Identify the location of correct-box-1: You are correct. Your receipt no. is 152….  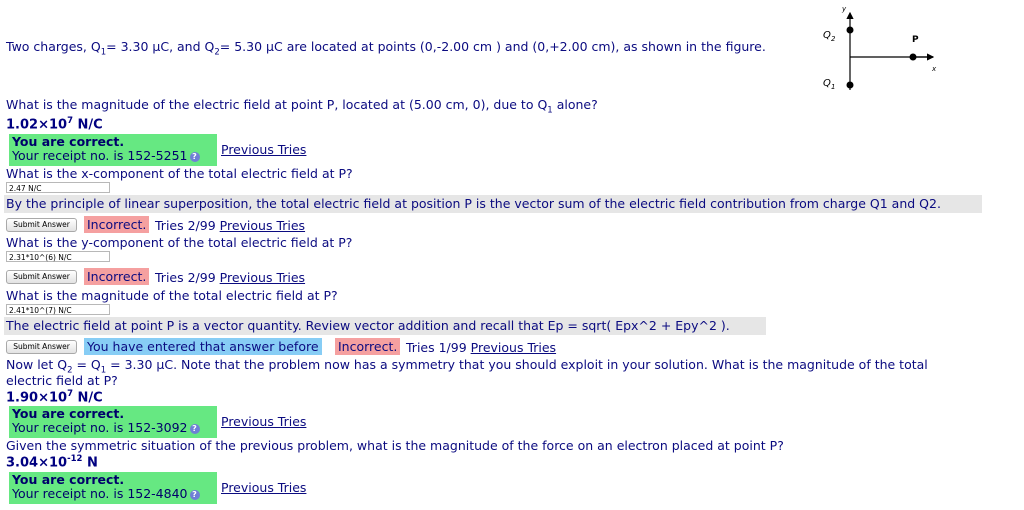
(113, 150).